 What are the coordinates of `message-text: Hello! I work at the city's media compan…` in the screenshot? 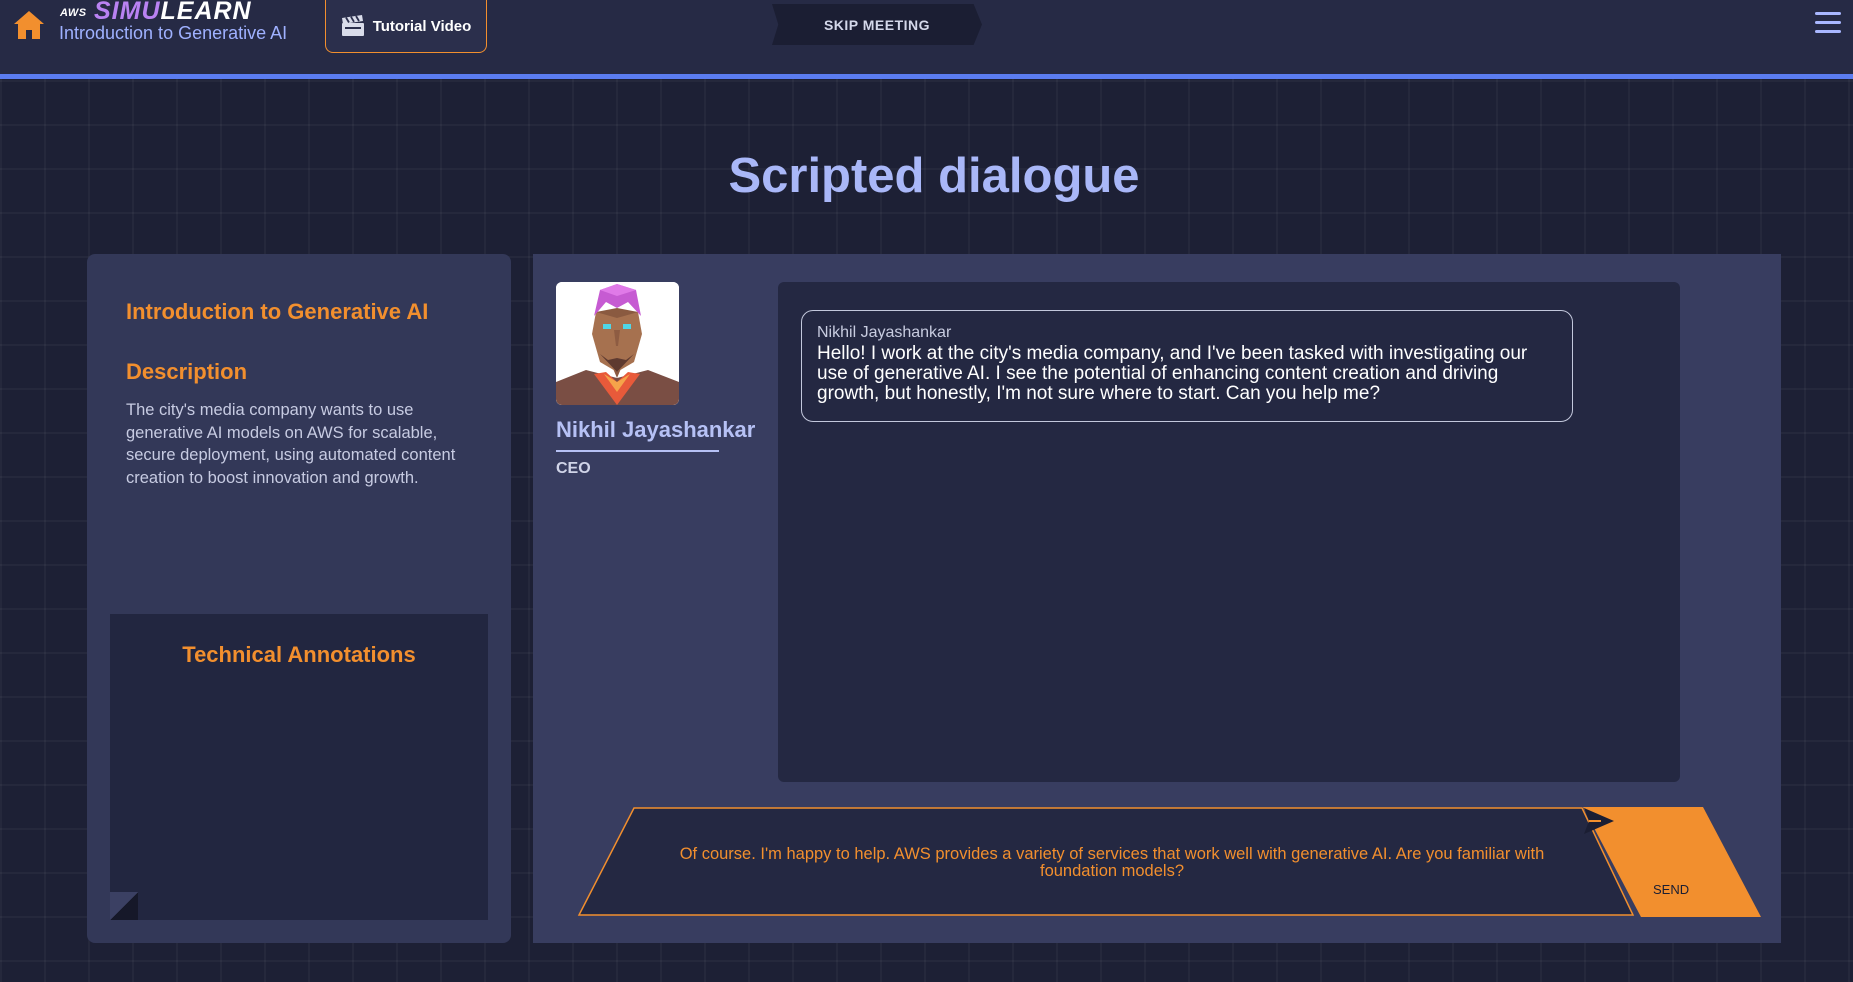 It's located at (1172, 373).